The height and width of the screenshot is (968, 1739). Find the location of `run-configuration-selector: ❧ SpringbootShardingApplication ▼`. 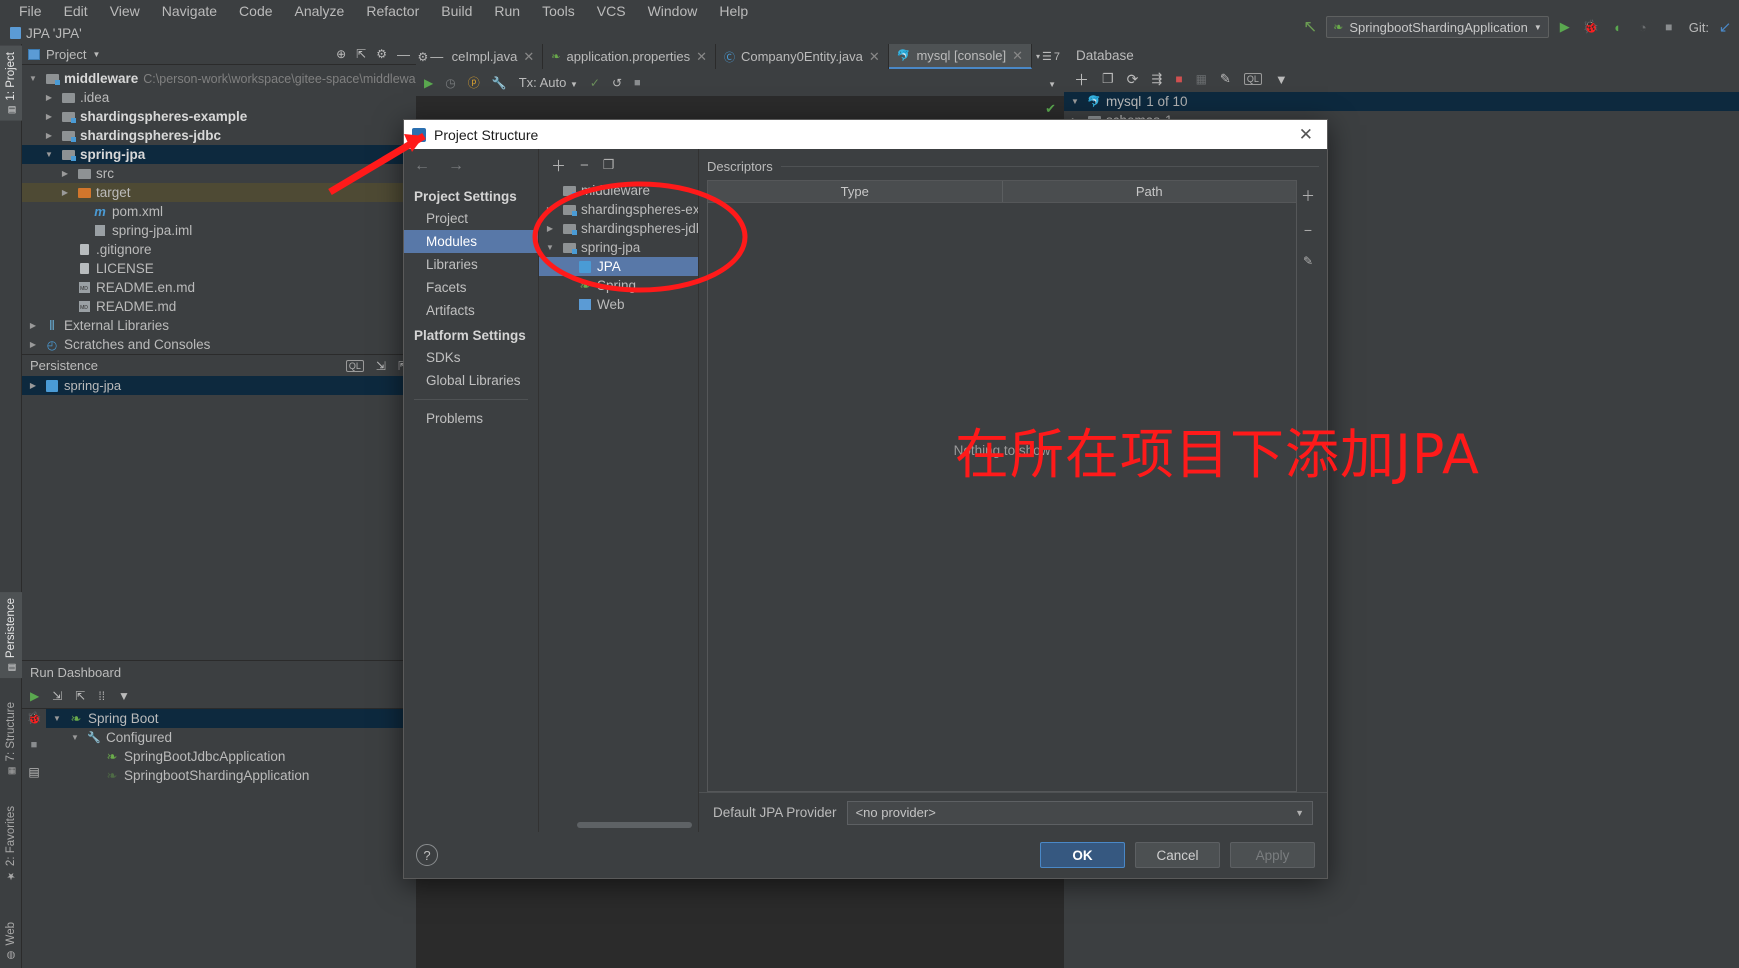

run-configuration-selector: ❧ SpringbootShardingApplication ▼ is located at coordinates (1437, 27).